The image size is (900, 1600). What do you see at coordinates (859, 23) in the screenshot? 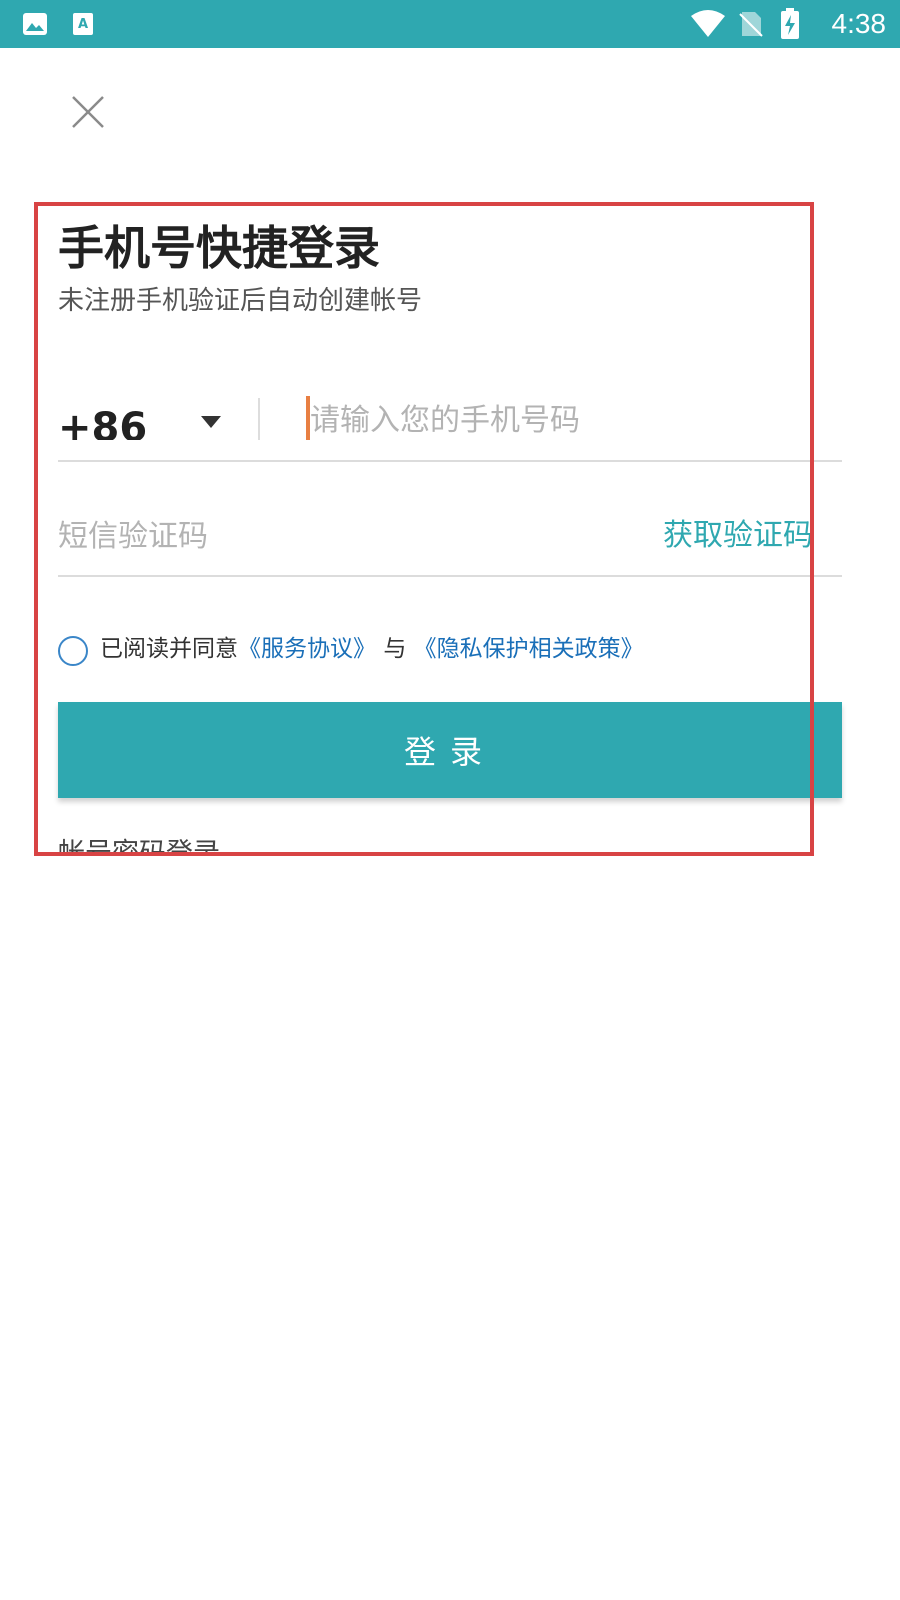
I see `clock: 4:38` at bounding box center [859, 23].